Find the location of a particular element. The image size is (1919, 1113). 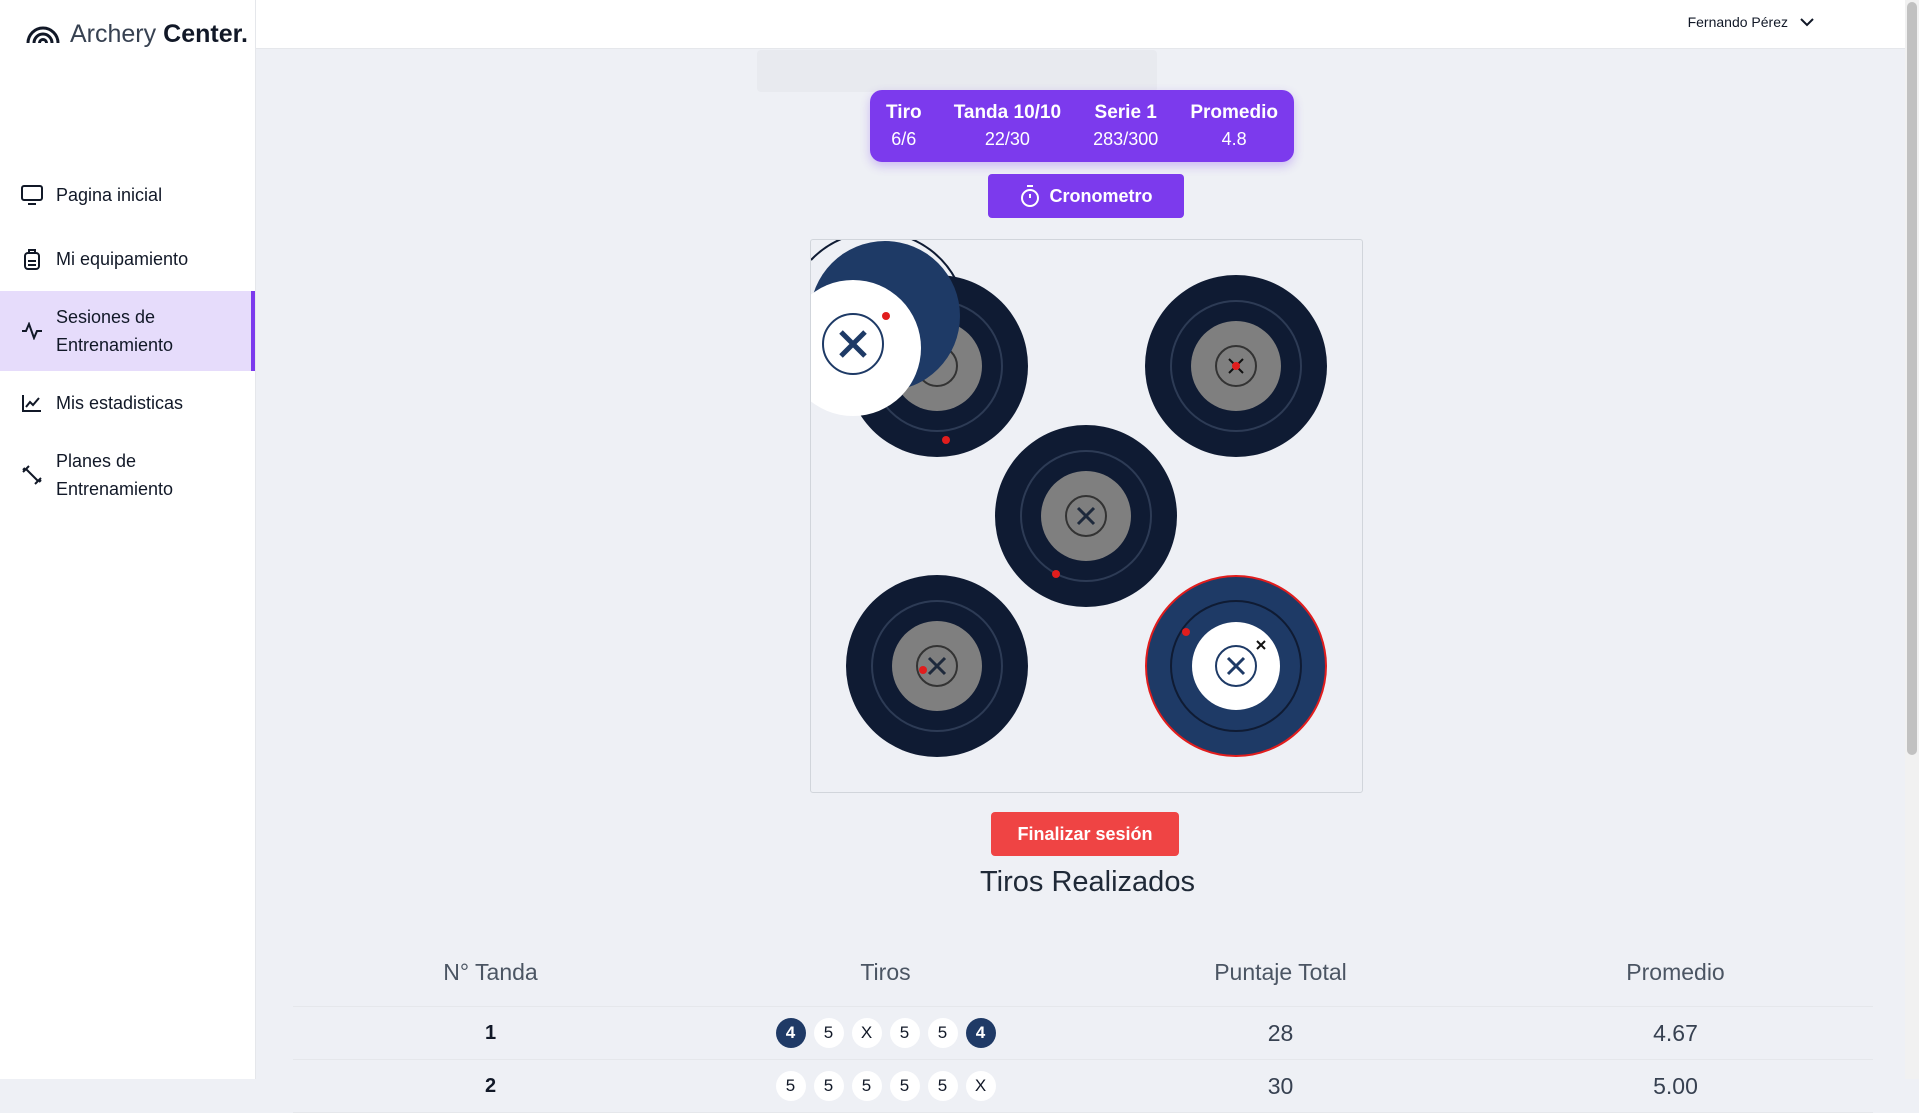

tanda-number: 1 is located at coordinates (490, 1032).